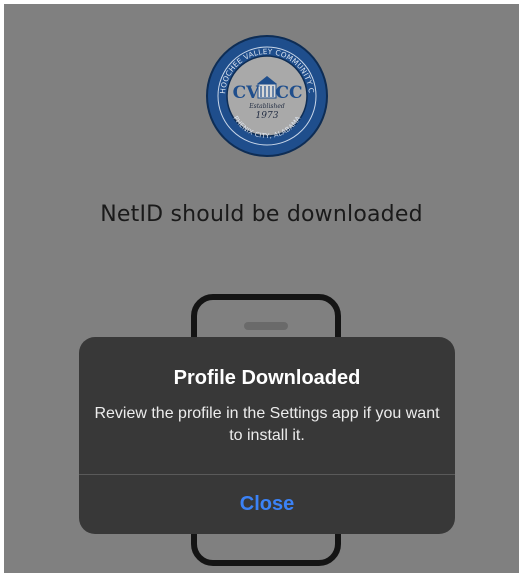 The height and width of the screenshot is (577, 523). What do you see at coordinates (266, 106) in the screenshot?
I see `seal-established-label: Established` at bounding box center [266, 106].